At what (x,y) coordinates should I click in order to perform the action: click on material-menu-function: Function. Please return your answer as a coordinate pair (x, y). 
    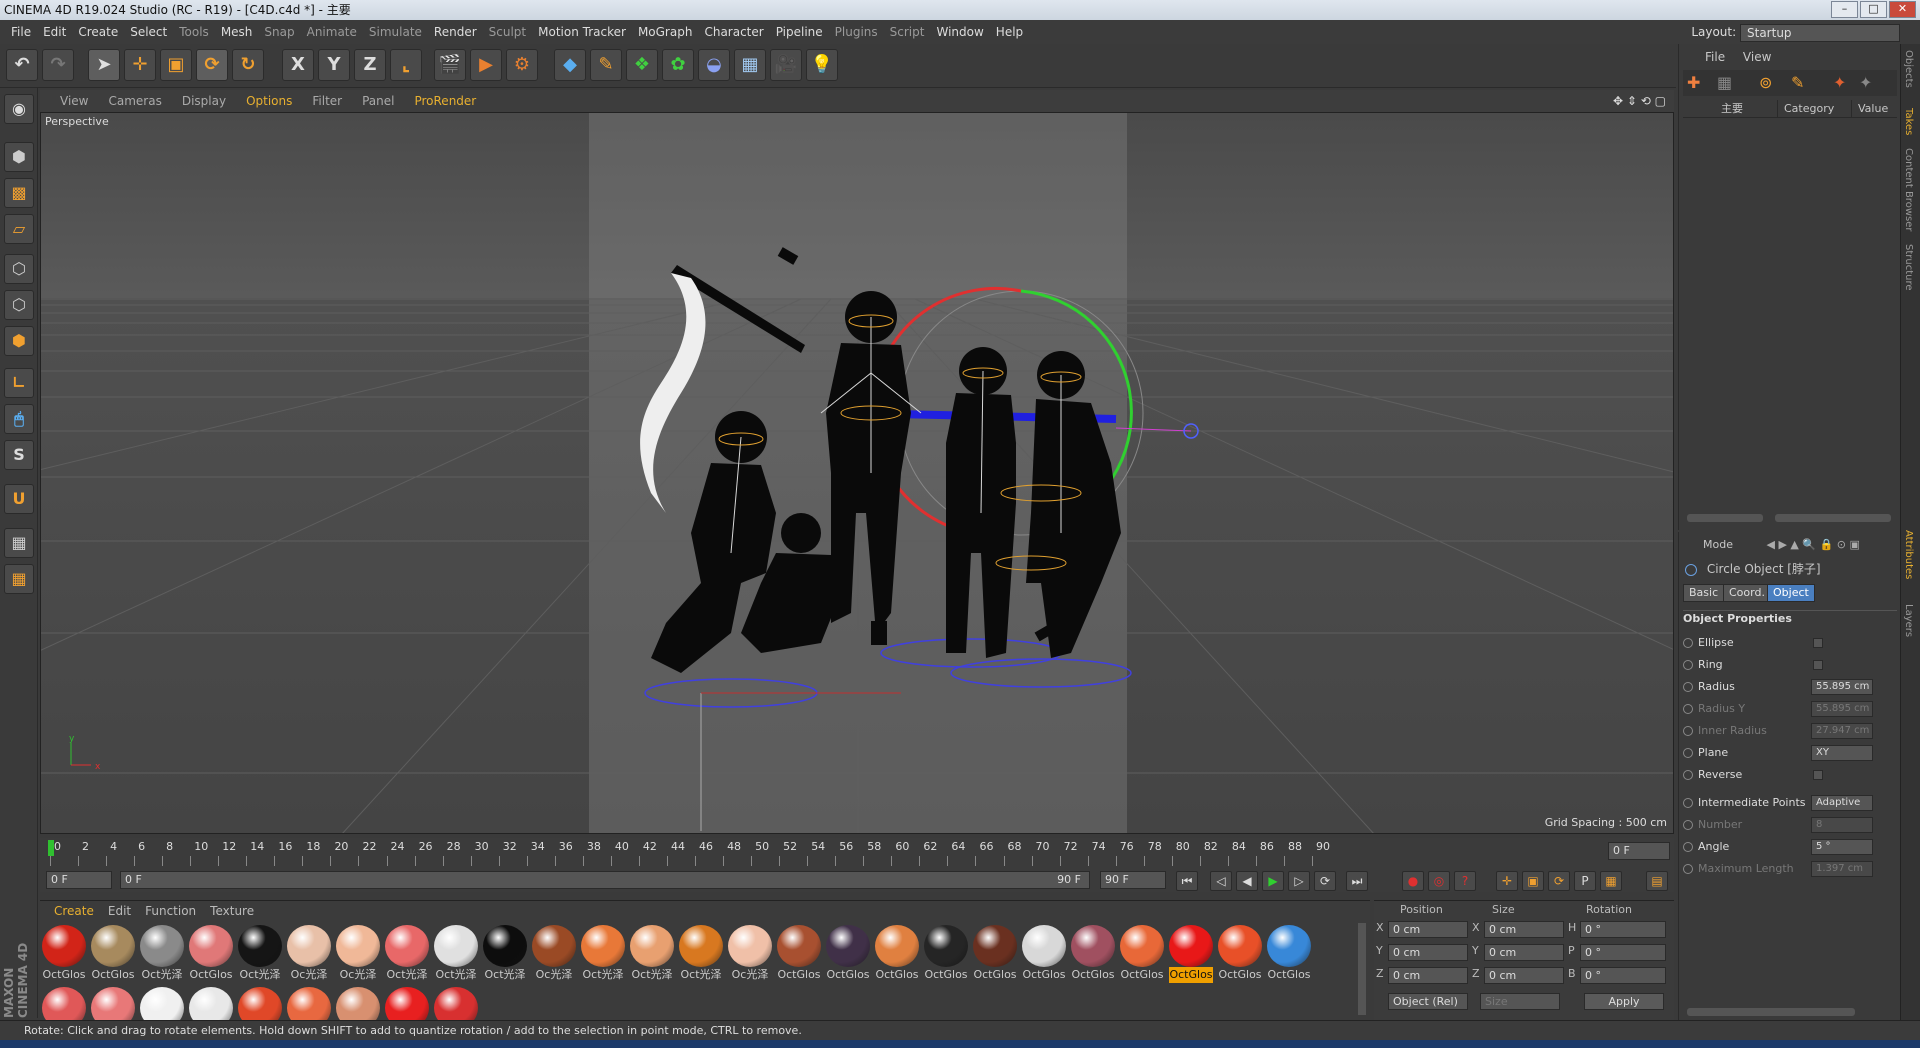
    Looking at the image, I should click on (170, 911).